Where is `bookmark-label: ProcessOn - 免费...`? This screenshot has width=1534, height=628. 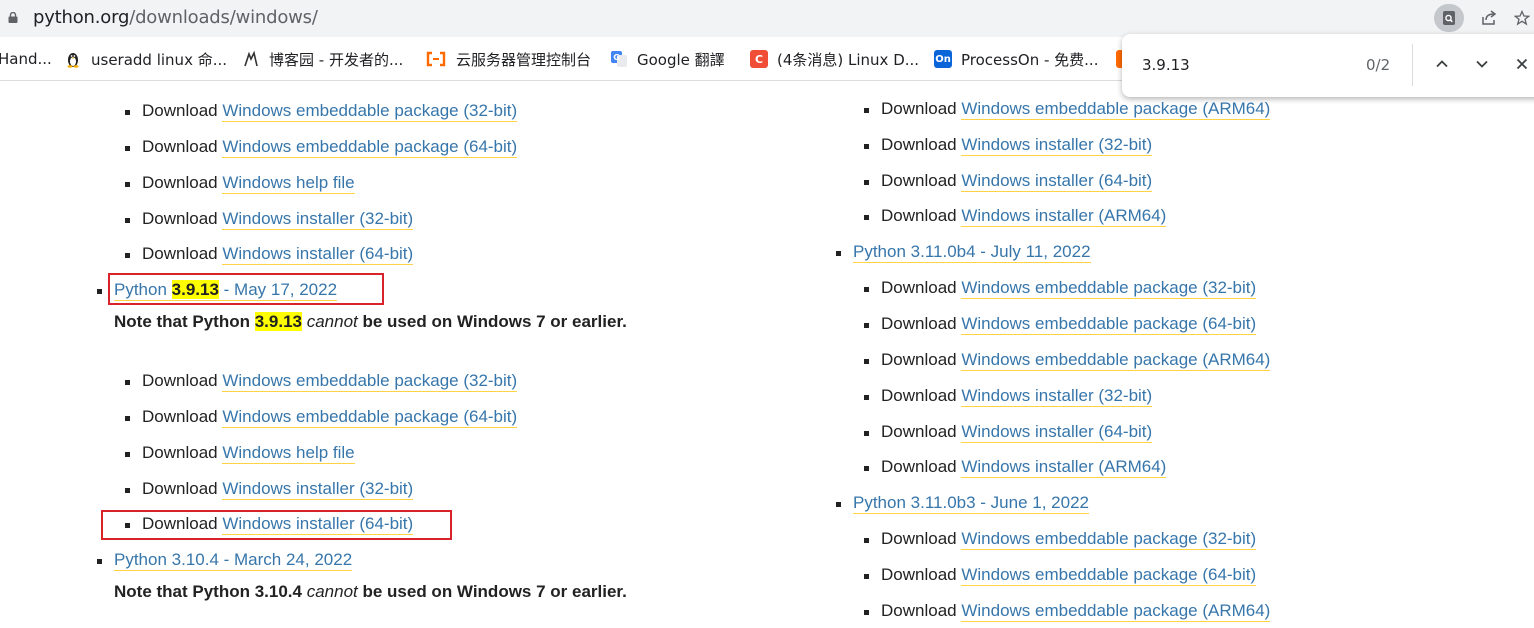
bookmark-label: ProcessOn - 免费... is located at coordinates (1030, 59).